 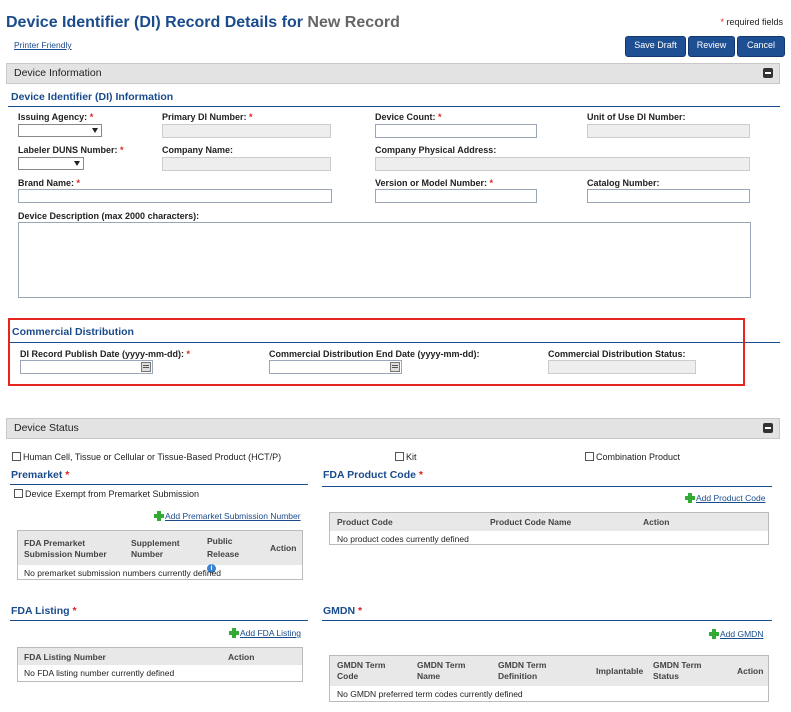 I want to click on unit-of-use-label: Unit of Use DI Number:, so click(x=636, y=117).